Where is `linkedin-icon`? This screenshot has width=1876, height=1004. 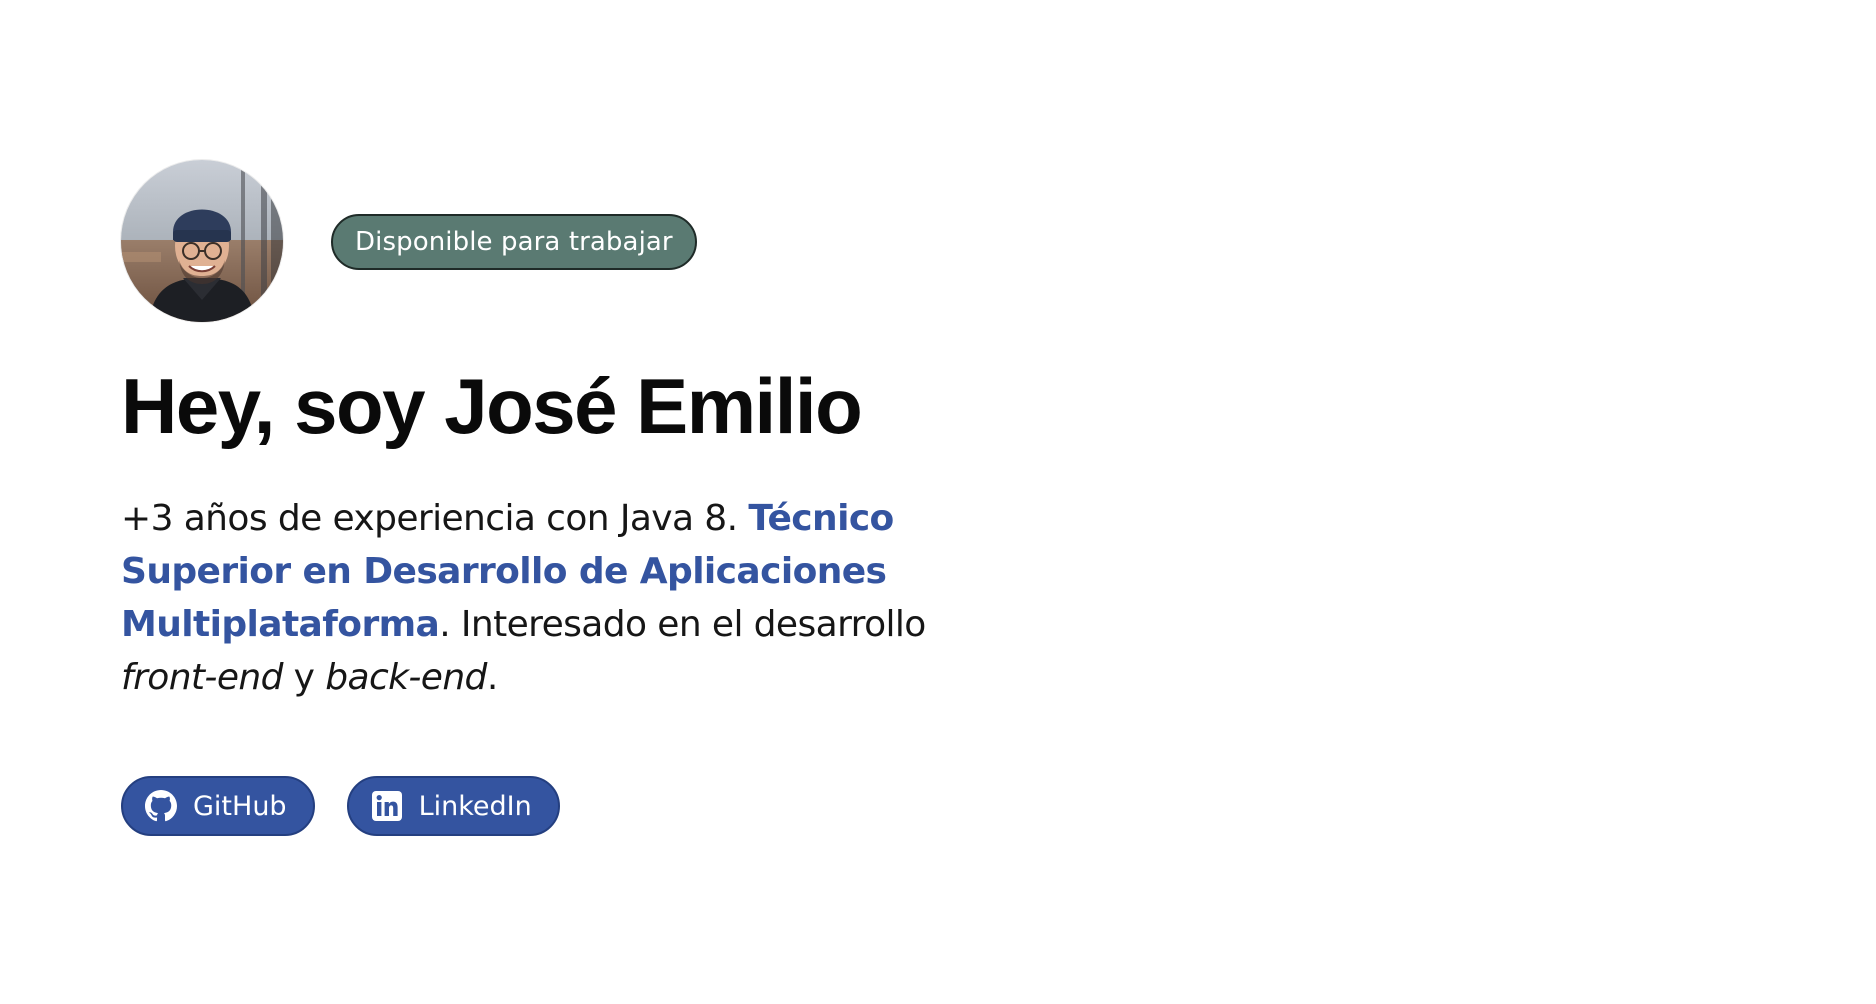 linkedin-icon is located at coordinates (387, 806).